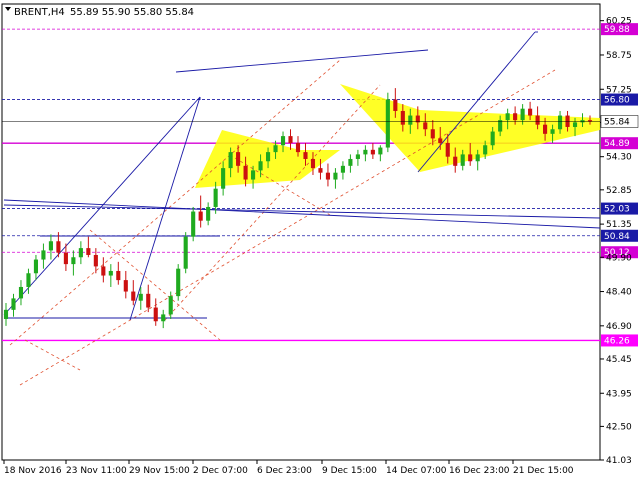 The image size is (640, 480). Describe the element at coordinates (617, 237) in the screenshot. I see `level-label: 50.84` at that location.